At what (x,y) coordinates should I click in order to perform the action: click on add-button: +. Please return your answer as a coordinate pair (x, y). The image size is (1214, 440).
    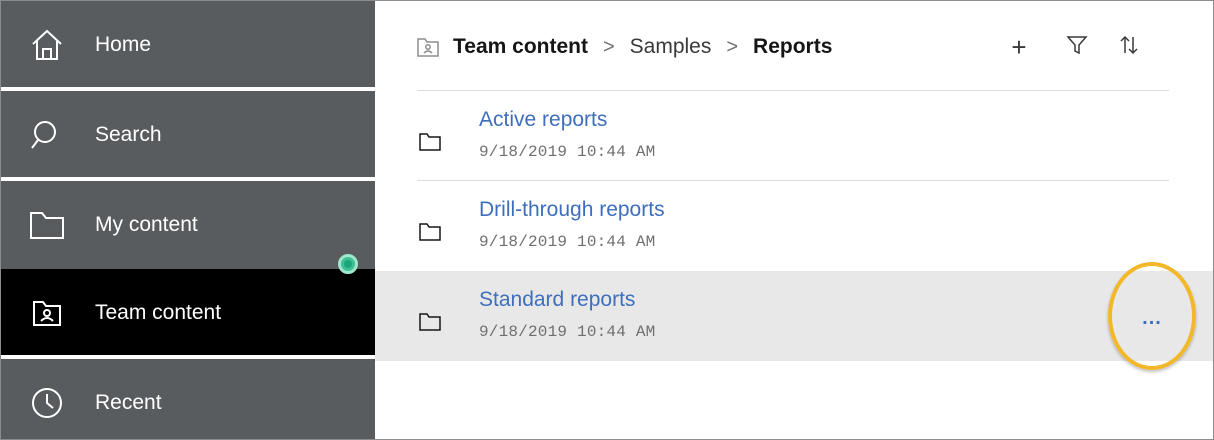
    Looking at the image, I should click on (1019, 47).